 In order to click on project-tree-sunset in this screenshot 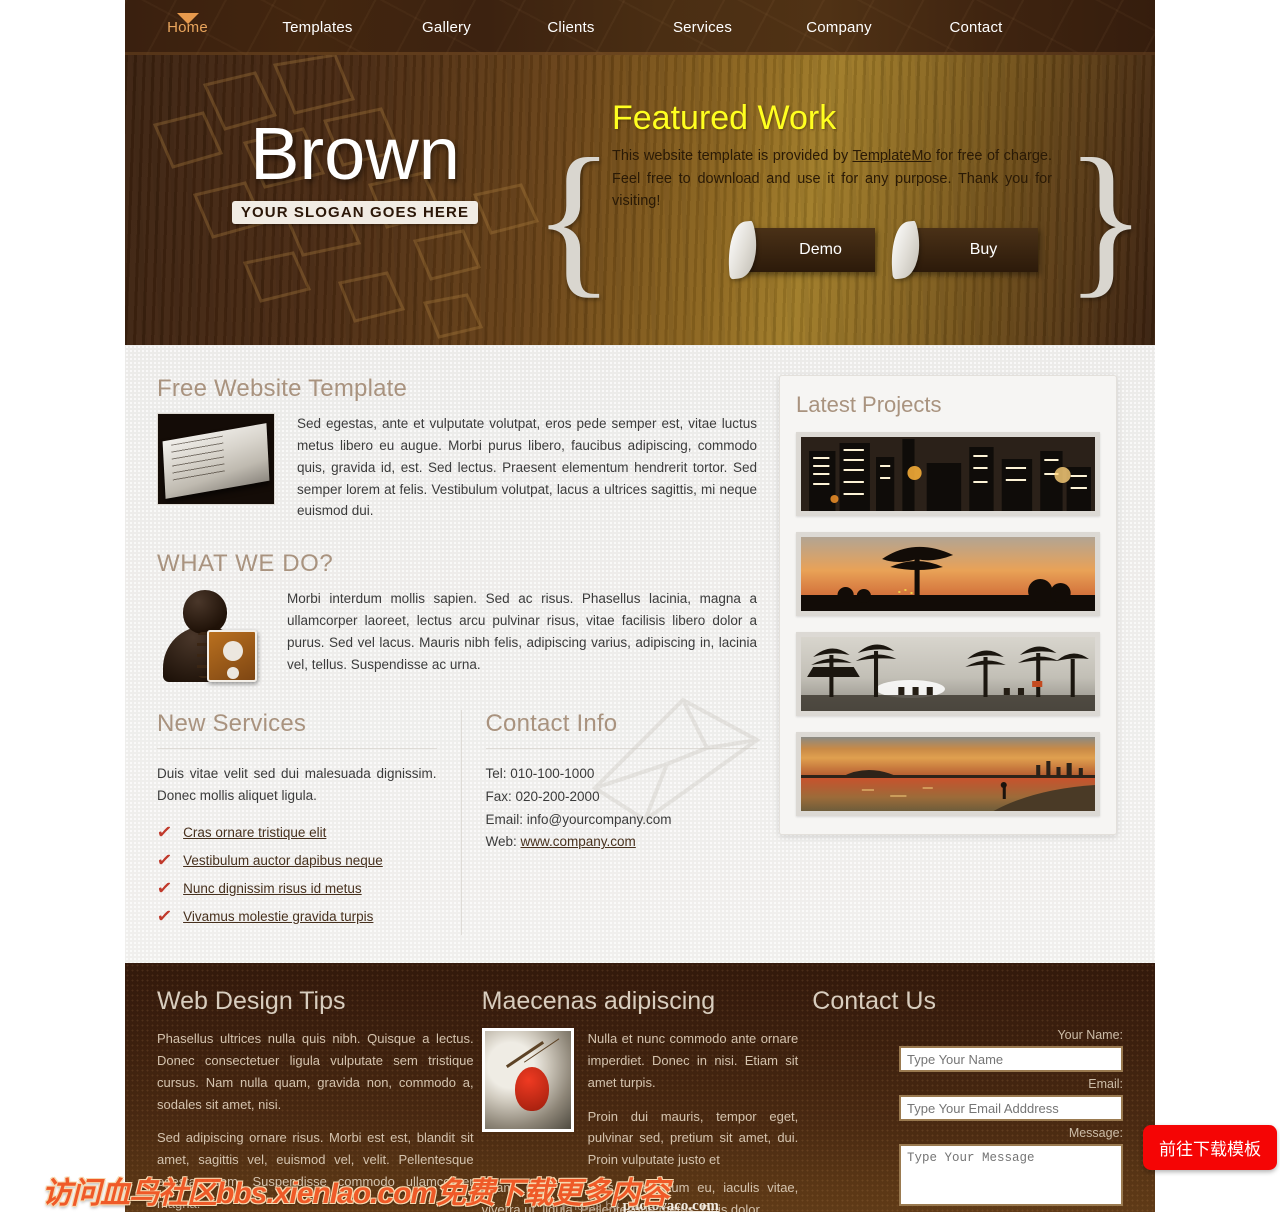, I will do `click(948, 574)`.